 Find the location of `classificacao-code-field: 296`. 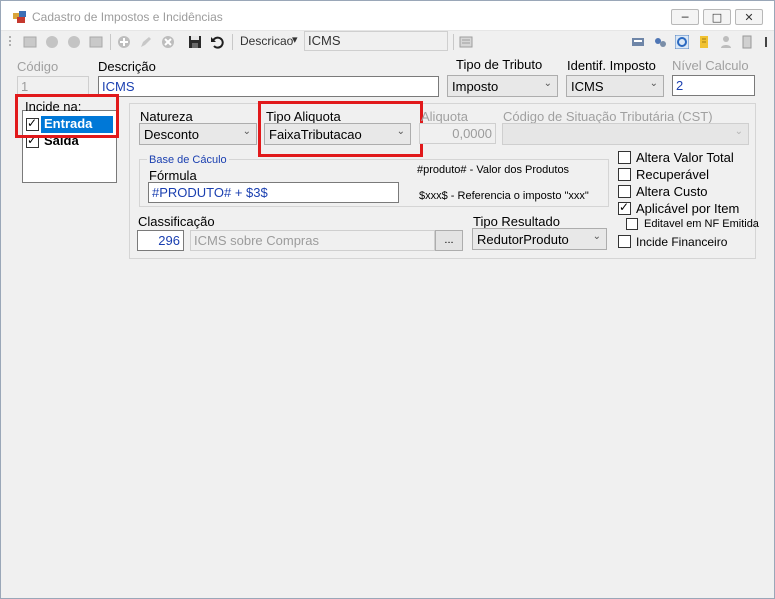

classificacao-code-field: 296 is located at coordinates (160, 240).